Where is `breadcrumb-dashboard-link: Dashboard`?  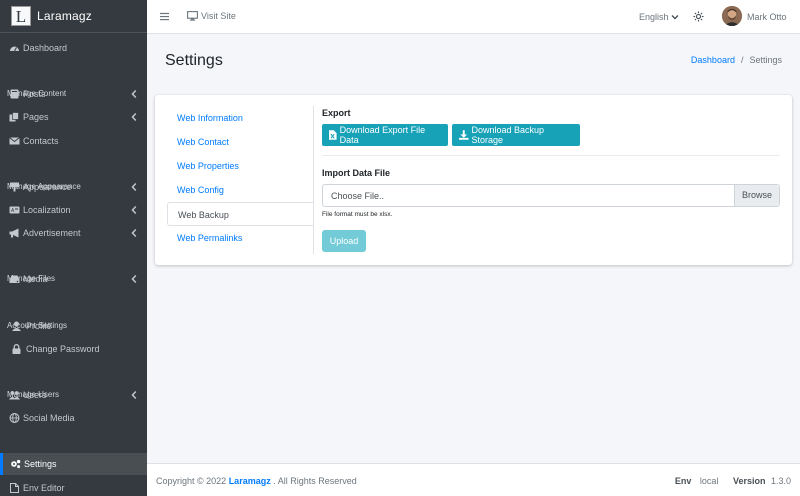
breadcrumb-dashboard-link: Dashboard is located at coordinates (713, 60).